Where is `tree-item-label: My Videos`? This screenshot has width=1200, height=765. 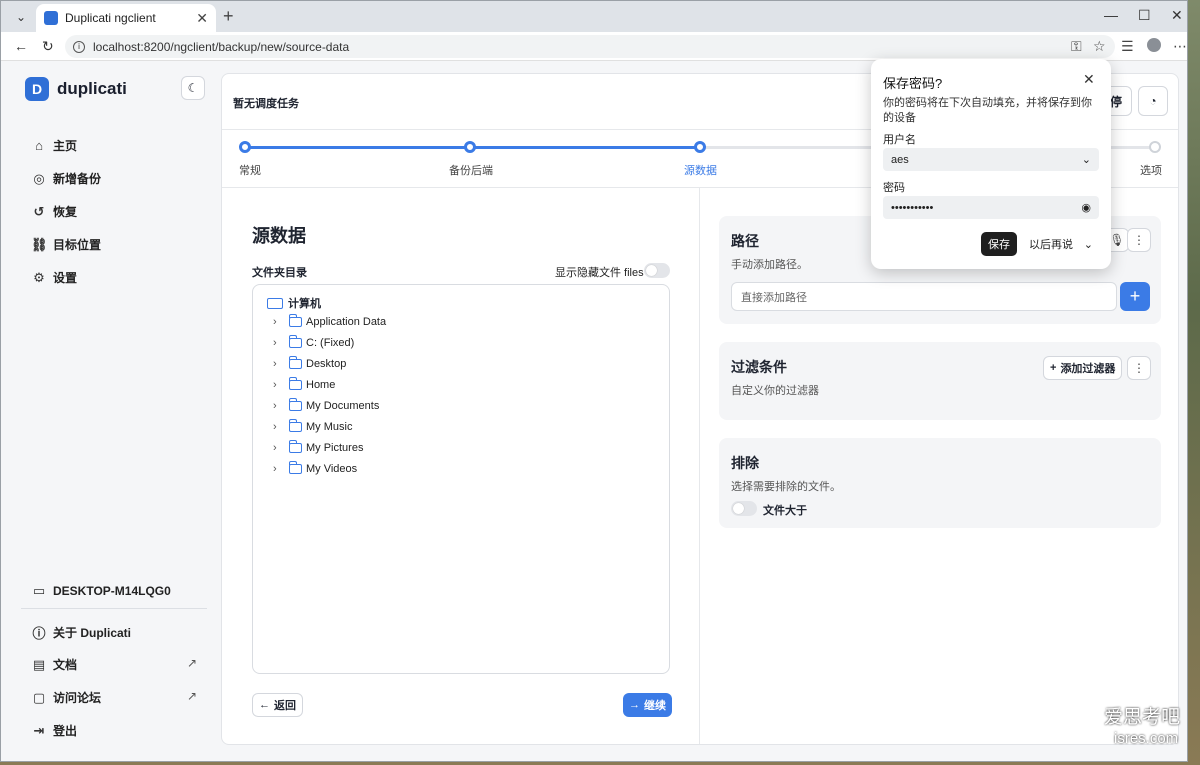
tree-item-label: My Videos is located at coordinates (332, 469).